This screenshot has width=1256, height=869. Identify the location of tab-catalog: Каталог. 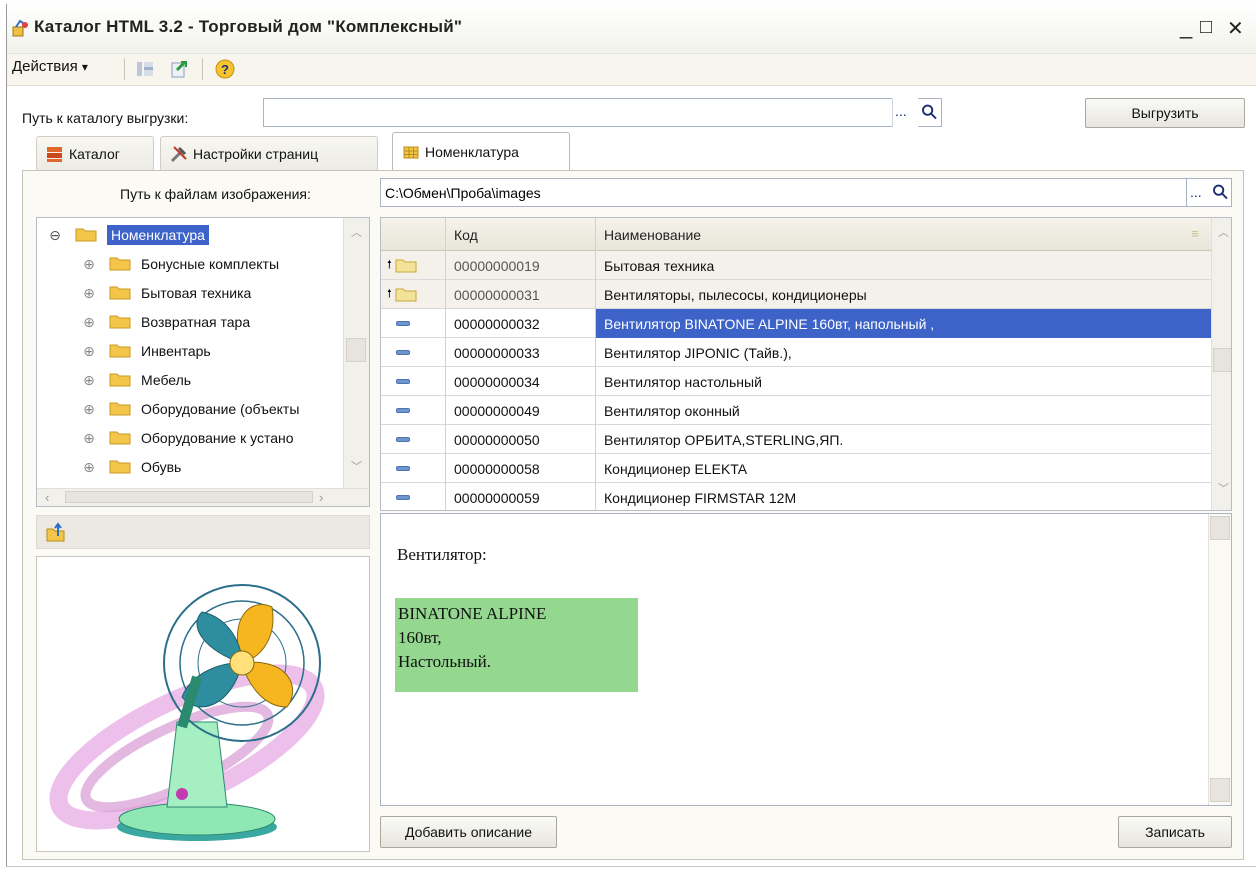
(95, 153).